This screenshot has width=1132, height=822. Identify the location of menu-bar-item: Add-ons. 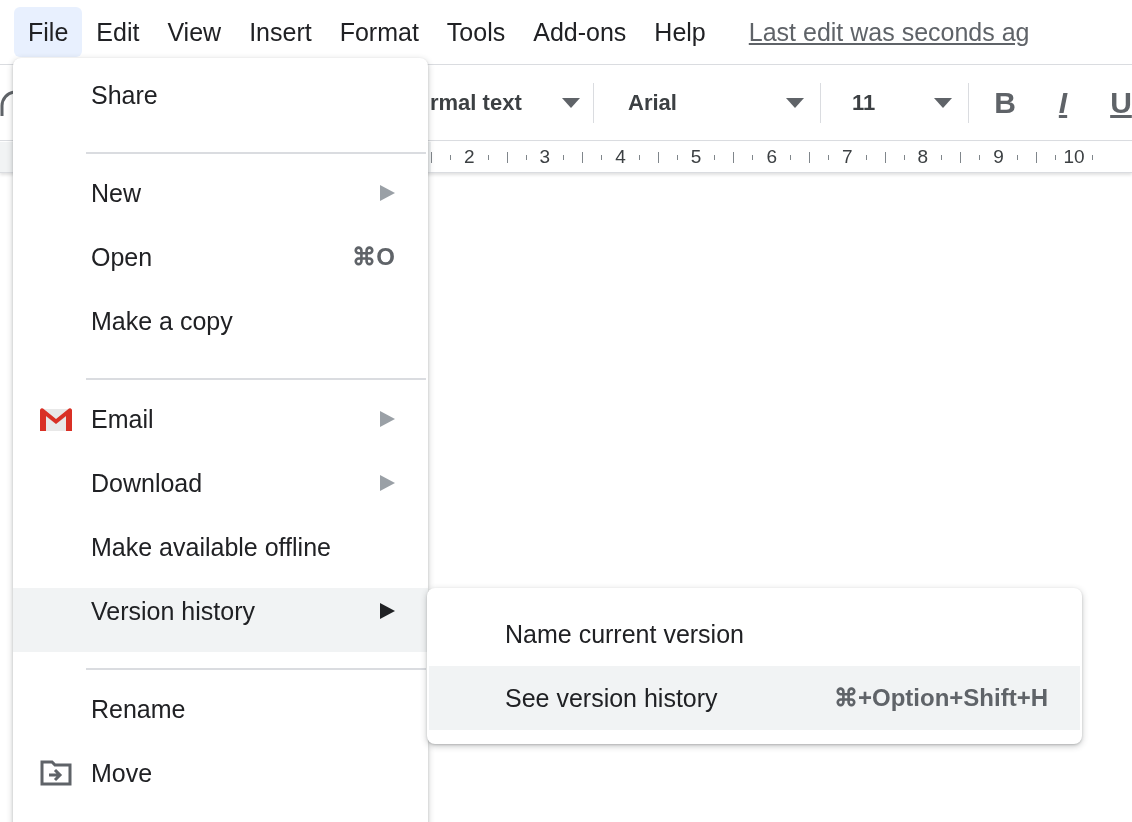
(580, 32).